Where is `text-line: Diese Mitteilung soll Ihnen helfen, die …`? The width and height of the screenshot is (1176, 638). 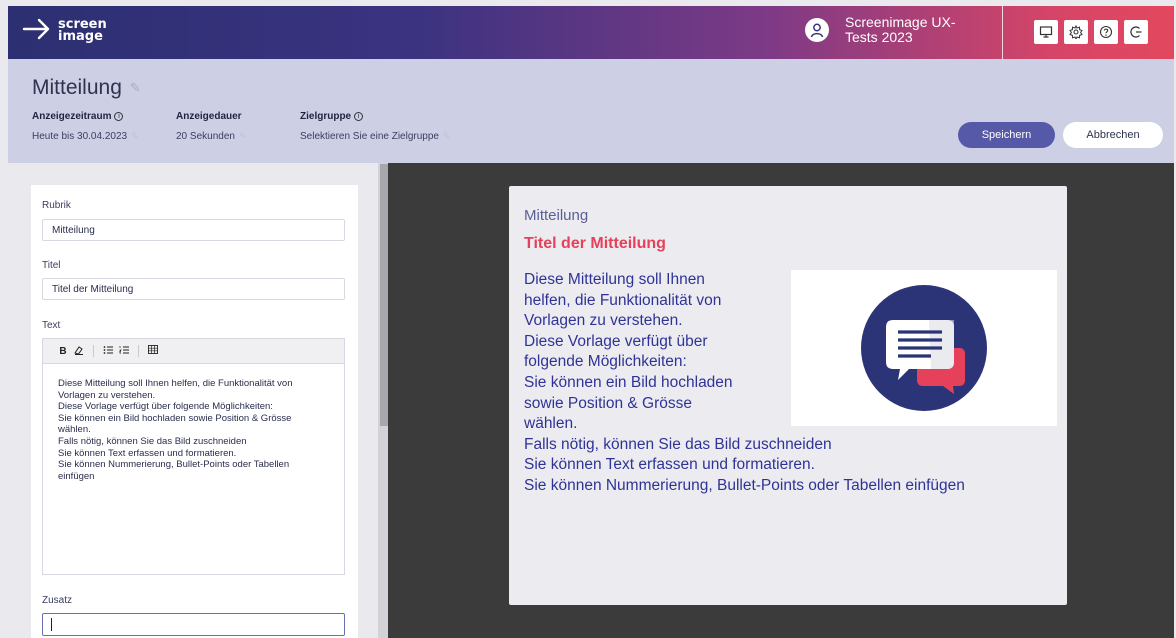
text-line: Diese Mitteilung soll Ihnen helfen, die … is located at coordinates (175, 383).